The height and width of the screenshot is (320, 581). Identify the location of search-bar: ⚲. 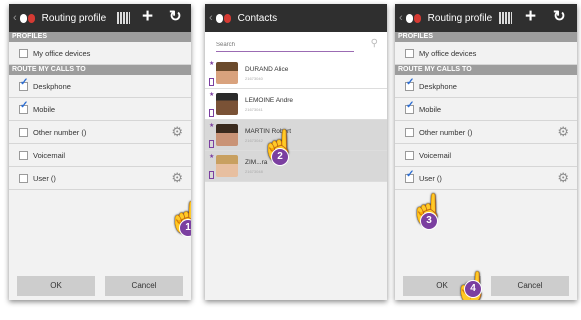
(296, 45).